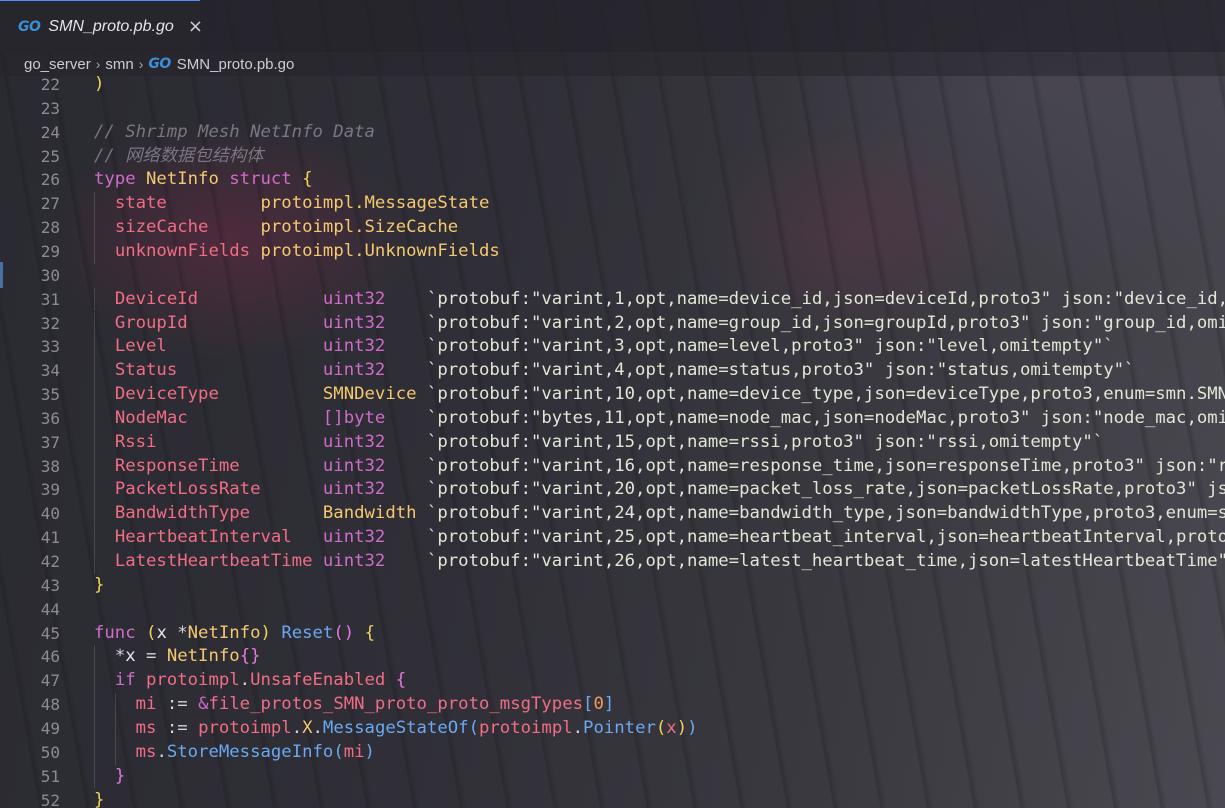 This screenshot has height=808, width=1225. I want to click on code-token: =, so click(156, 656).